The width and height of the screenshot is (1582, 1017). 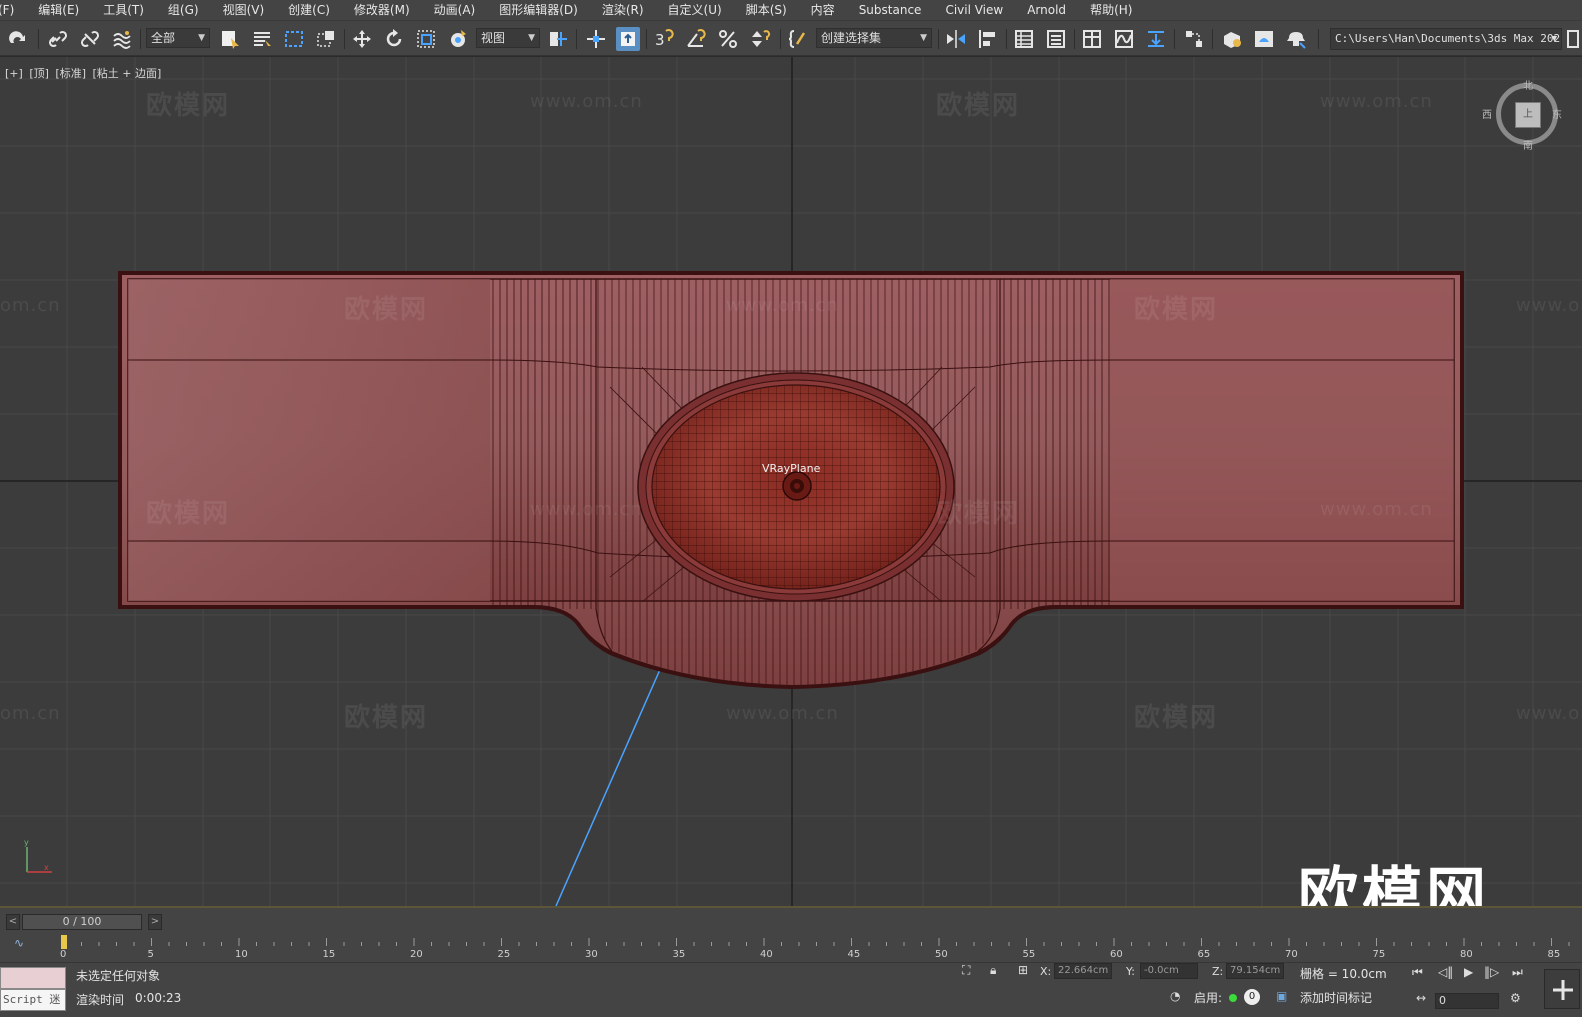 What do you see at coordinates (14, 73) in the screenshot?
I see `viewport-menu-label: [+]` at bounding box center [14, 73].